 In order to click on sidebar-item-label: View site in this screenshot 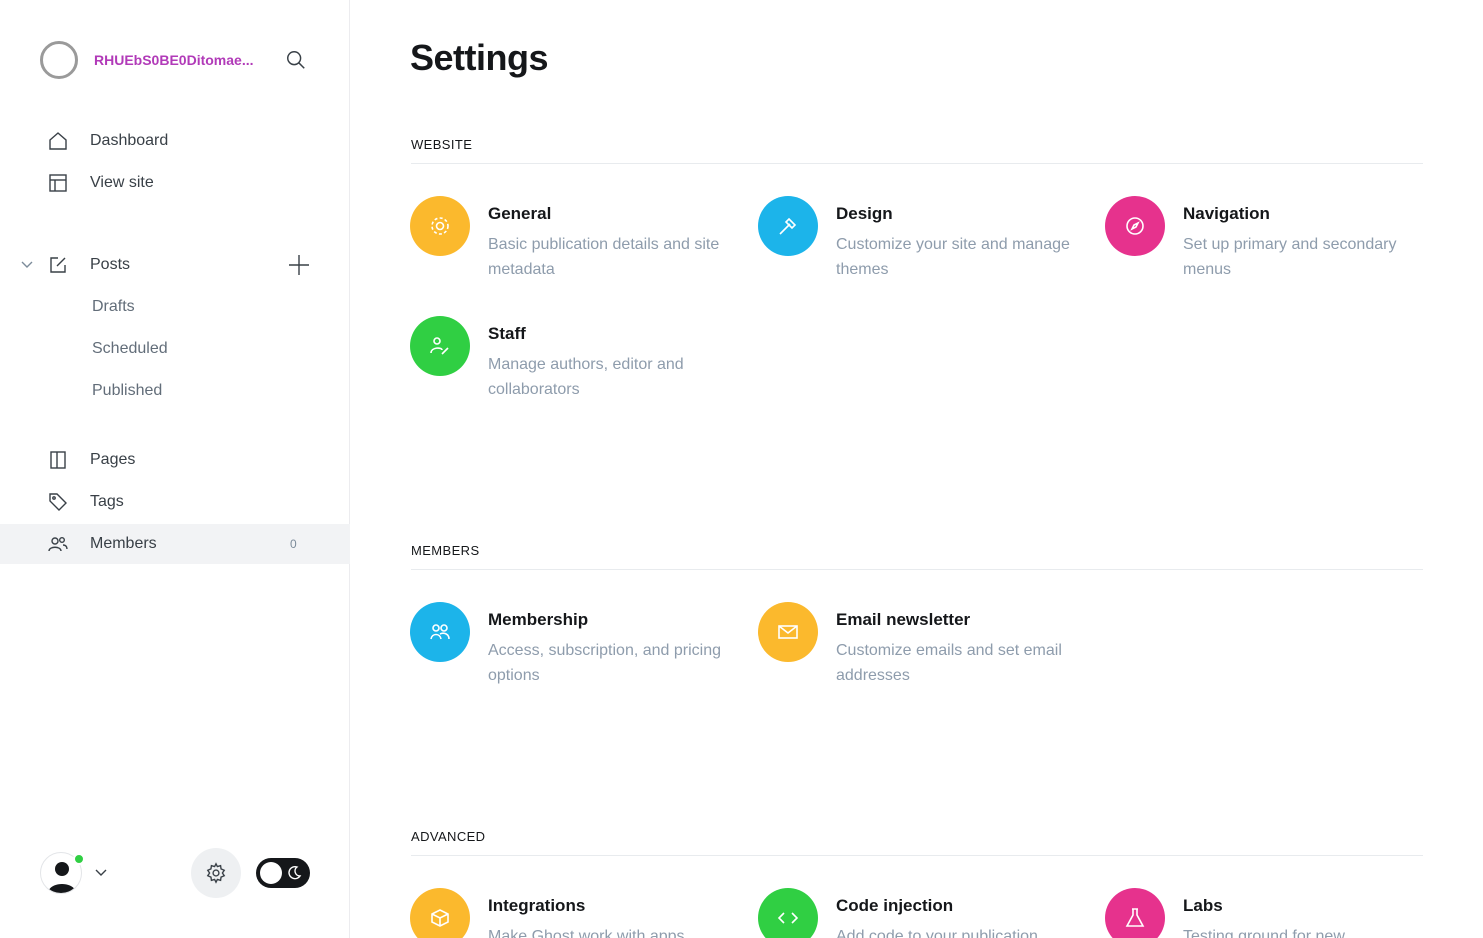, I will do `click(122, 182)`.